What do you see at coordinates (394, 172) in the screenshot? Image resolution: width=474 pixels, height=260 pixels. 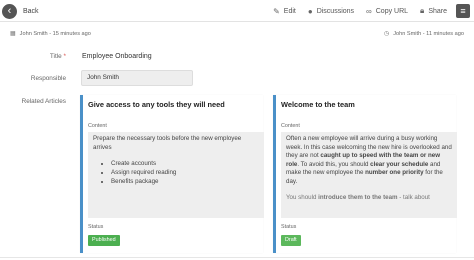 I see `bold-run: number one priority` at bounding box center [394, 172].